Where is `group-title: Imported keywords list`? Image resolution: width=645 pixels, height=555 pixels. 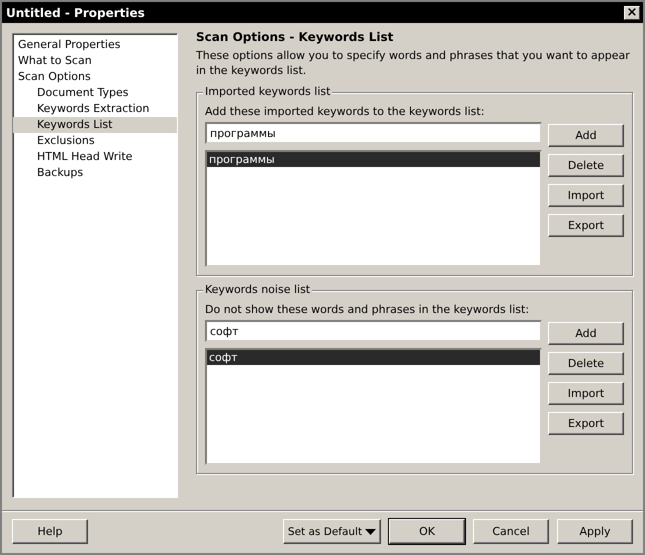 group-title: Imported keywords list is located at coordinates (267, 91).